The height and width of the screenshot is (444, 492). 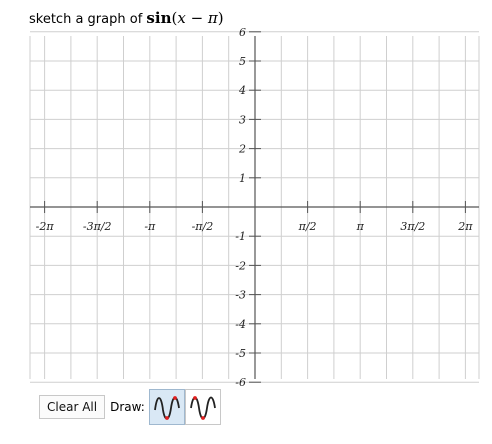 I want to click on y-tick-label: 2, so click(x=242, y=149).